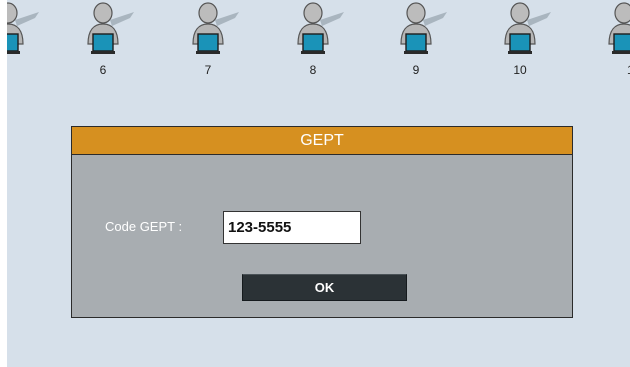  What do you see at coordinates (313, 70) in the screenshot?
I see `workstation-label: 8` at bounding box center [313, 70].